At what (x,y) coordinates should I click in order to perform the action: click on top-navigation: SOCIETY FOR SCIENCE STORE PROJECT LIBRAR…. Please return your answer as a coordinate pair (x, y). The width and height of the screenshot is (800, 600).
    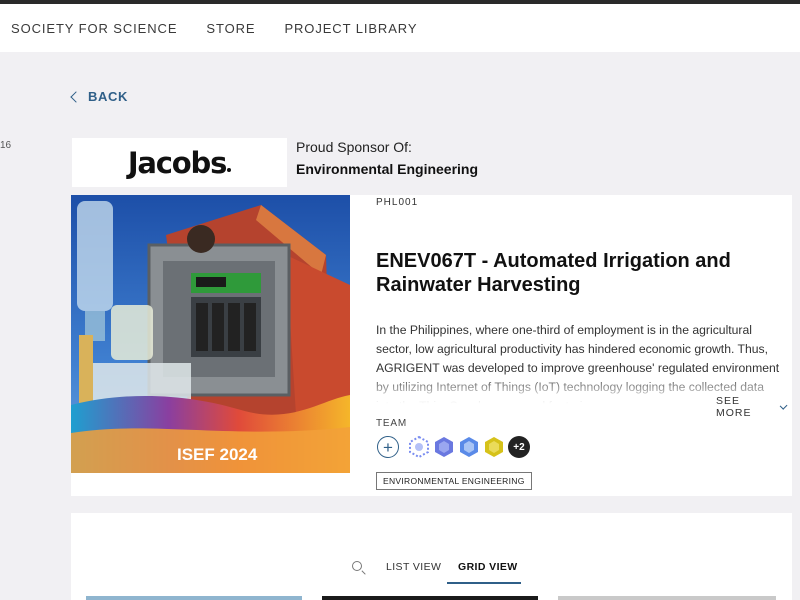
    Looking at the image, I should click on (400, 28).